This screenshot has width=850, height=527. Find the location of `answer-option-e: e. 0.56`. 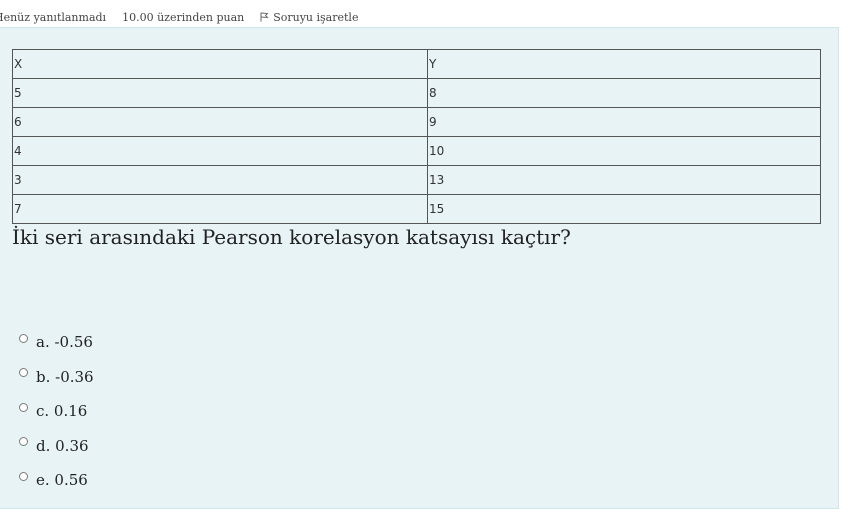

answer-option-e: e. 0.56 is located at coordinates (56, 480).